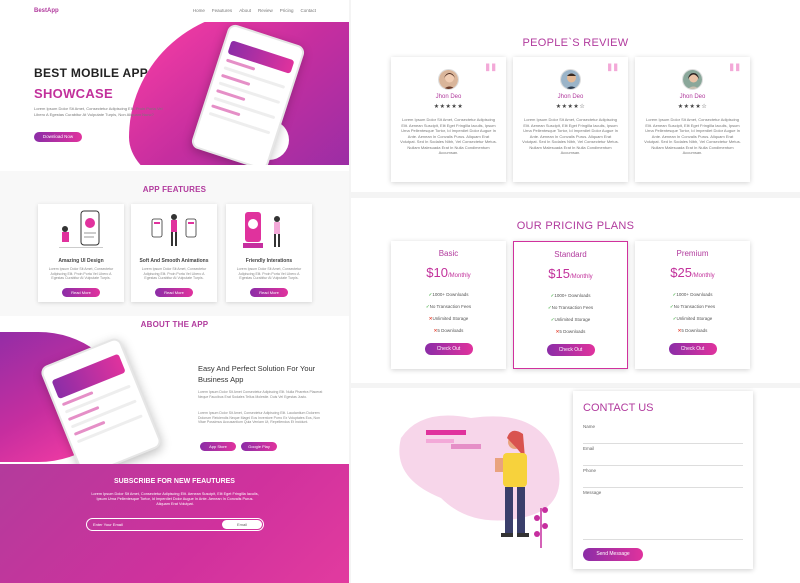 The image size is (800, 583). Describe the element at coordinates (242, 524) in the screenshot. I see `subscribe-button: Email` at that location.